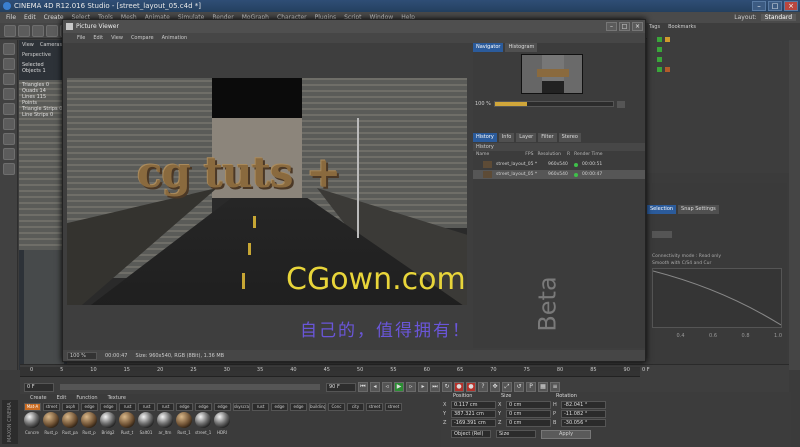  I want to click on picture-viewer-titlebar: Picture Viewer – □ ×, so click(354, 26).